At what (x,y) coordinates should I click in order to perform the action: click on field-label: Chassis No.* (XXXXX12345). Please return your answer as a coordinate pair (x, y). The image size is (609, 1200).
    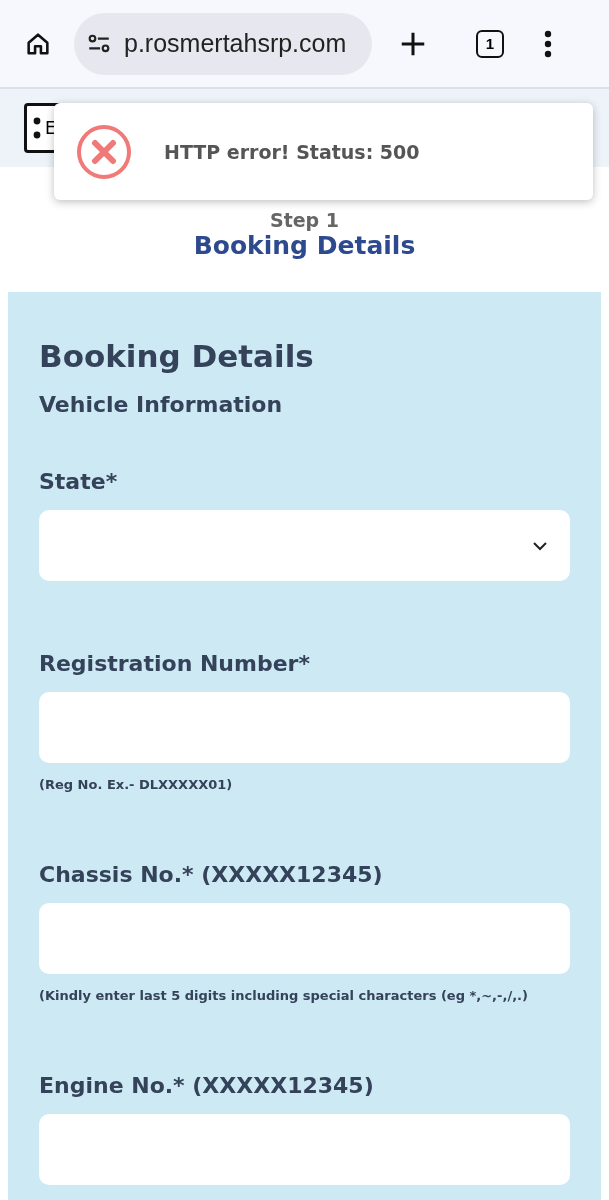
    Looking at the image, I should click on (211, 874).